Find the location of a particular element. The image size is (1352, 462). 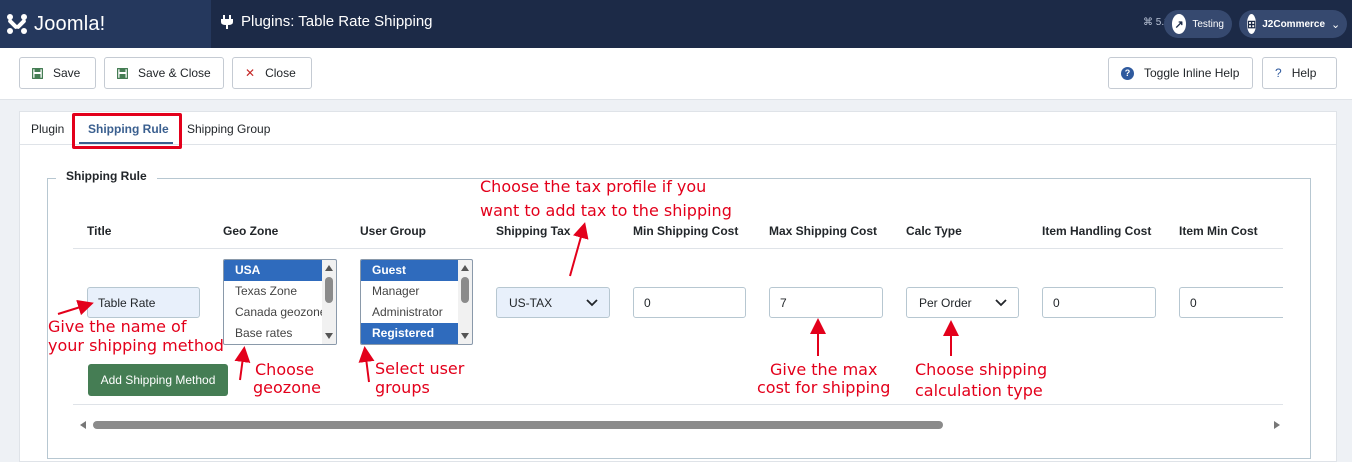

arrow-to-title is located at coordinates (75, 307).